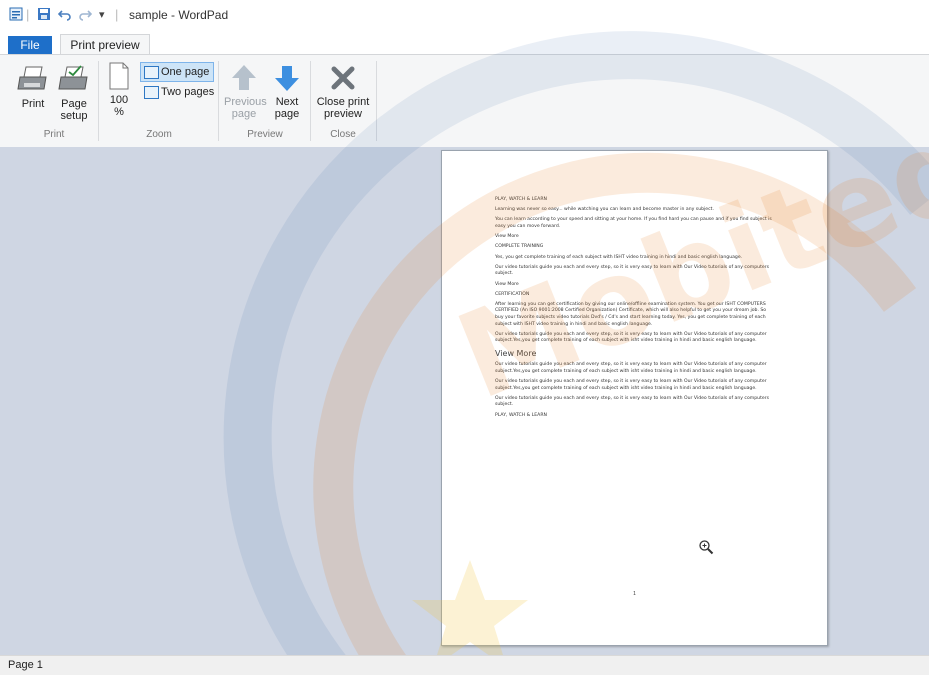 This screenshot has height=675, width=929. I want to click on wordpad-app-icon, so click(16, 15).